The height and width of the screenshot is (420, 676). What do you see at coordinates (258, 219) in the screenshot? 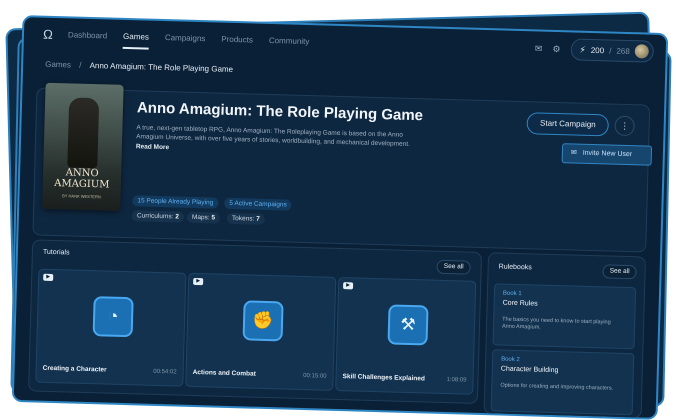
I see `tokens-value: 7` at bounding box center [258, 219].